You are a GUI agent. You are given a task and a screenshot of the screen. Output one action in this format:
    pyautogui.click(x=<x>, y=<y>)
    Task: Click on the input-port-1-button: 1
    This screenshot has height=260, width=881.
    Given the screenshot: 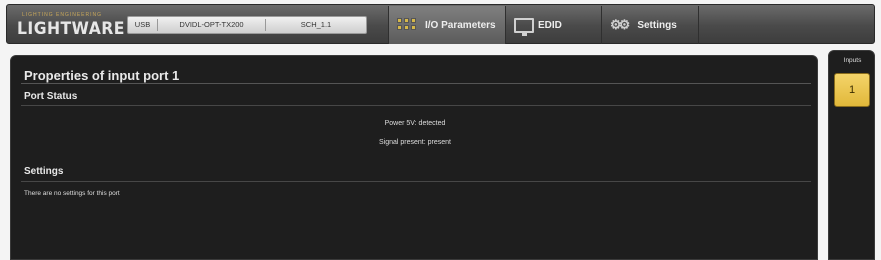 What is the action you would take?
    pyautogui.click(x=852, y=90)
    